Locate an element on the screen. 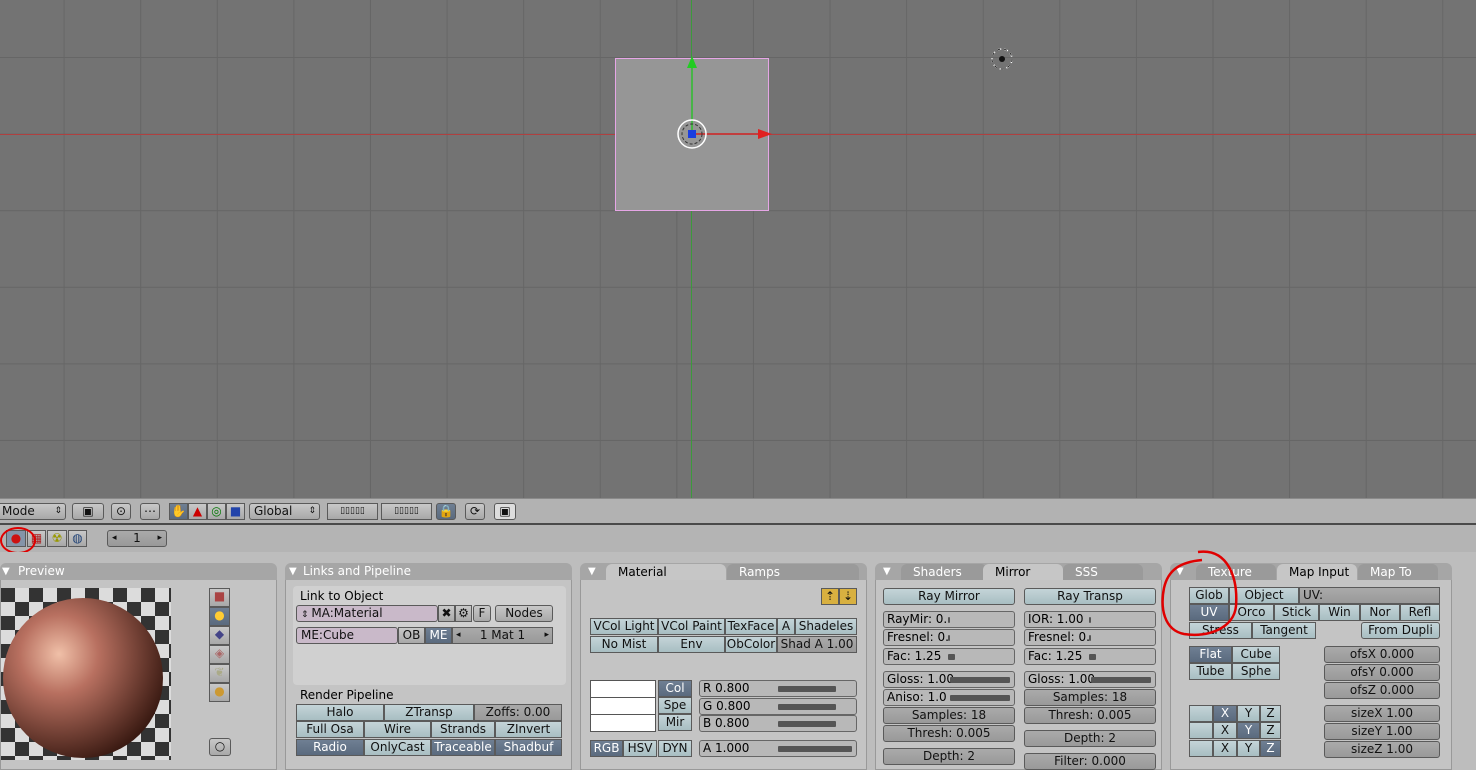 Image resolution: width=1476 pixels, height=770 pixels. preview-sky-icon: ● is located at coordinates (219, 692).